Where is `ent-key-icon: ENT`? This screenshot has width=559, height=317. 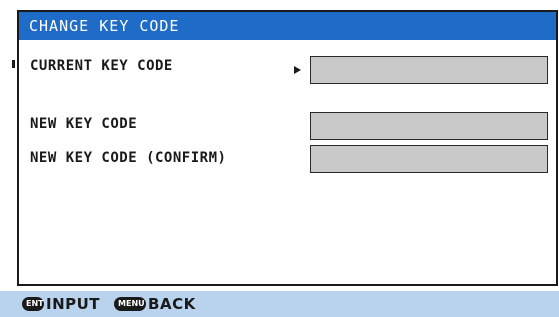
ent-key-icon: ENT is located at coordinates (33, 304).